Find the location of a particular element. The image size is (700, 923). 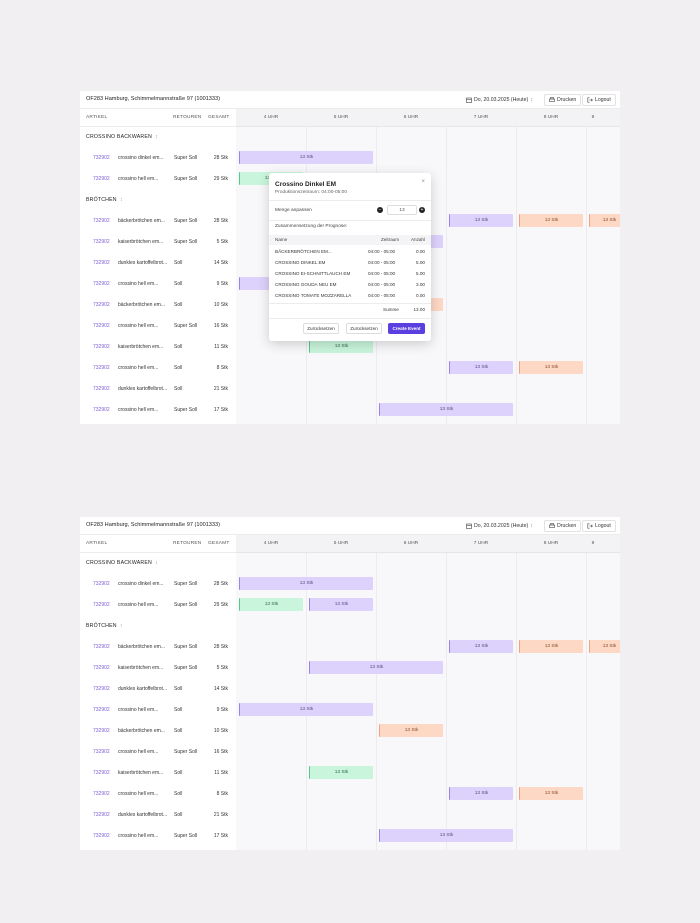

create-event-button: Create Event is located at coordinates (406, 328).